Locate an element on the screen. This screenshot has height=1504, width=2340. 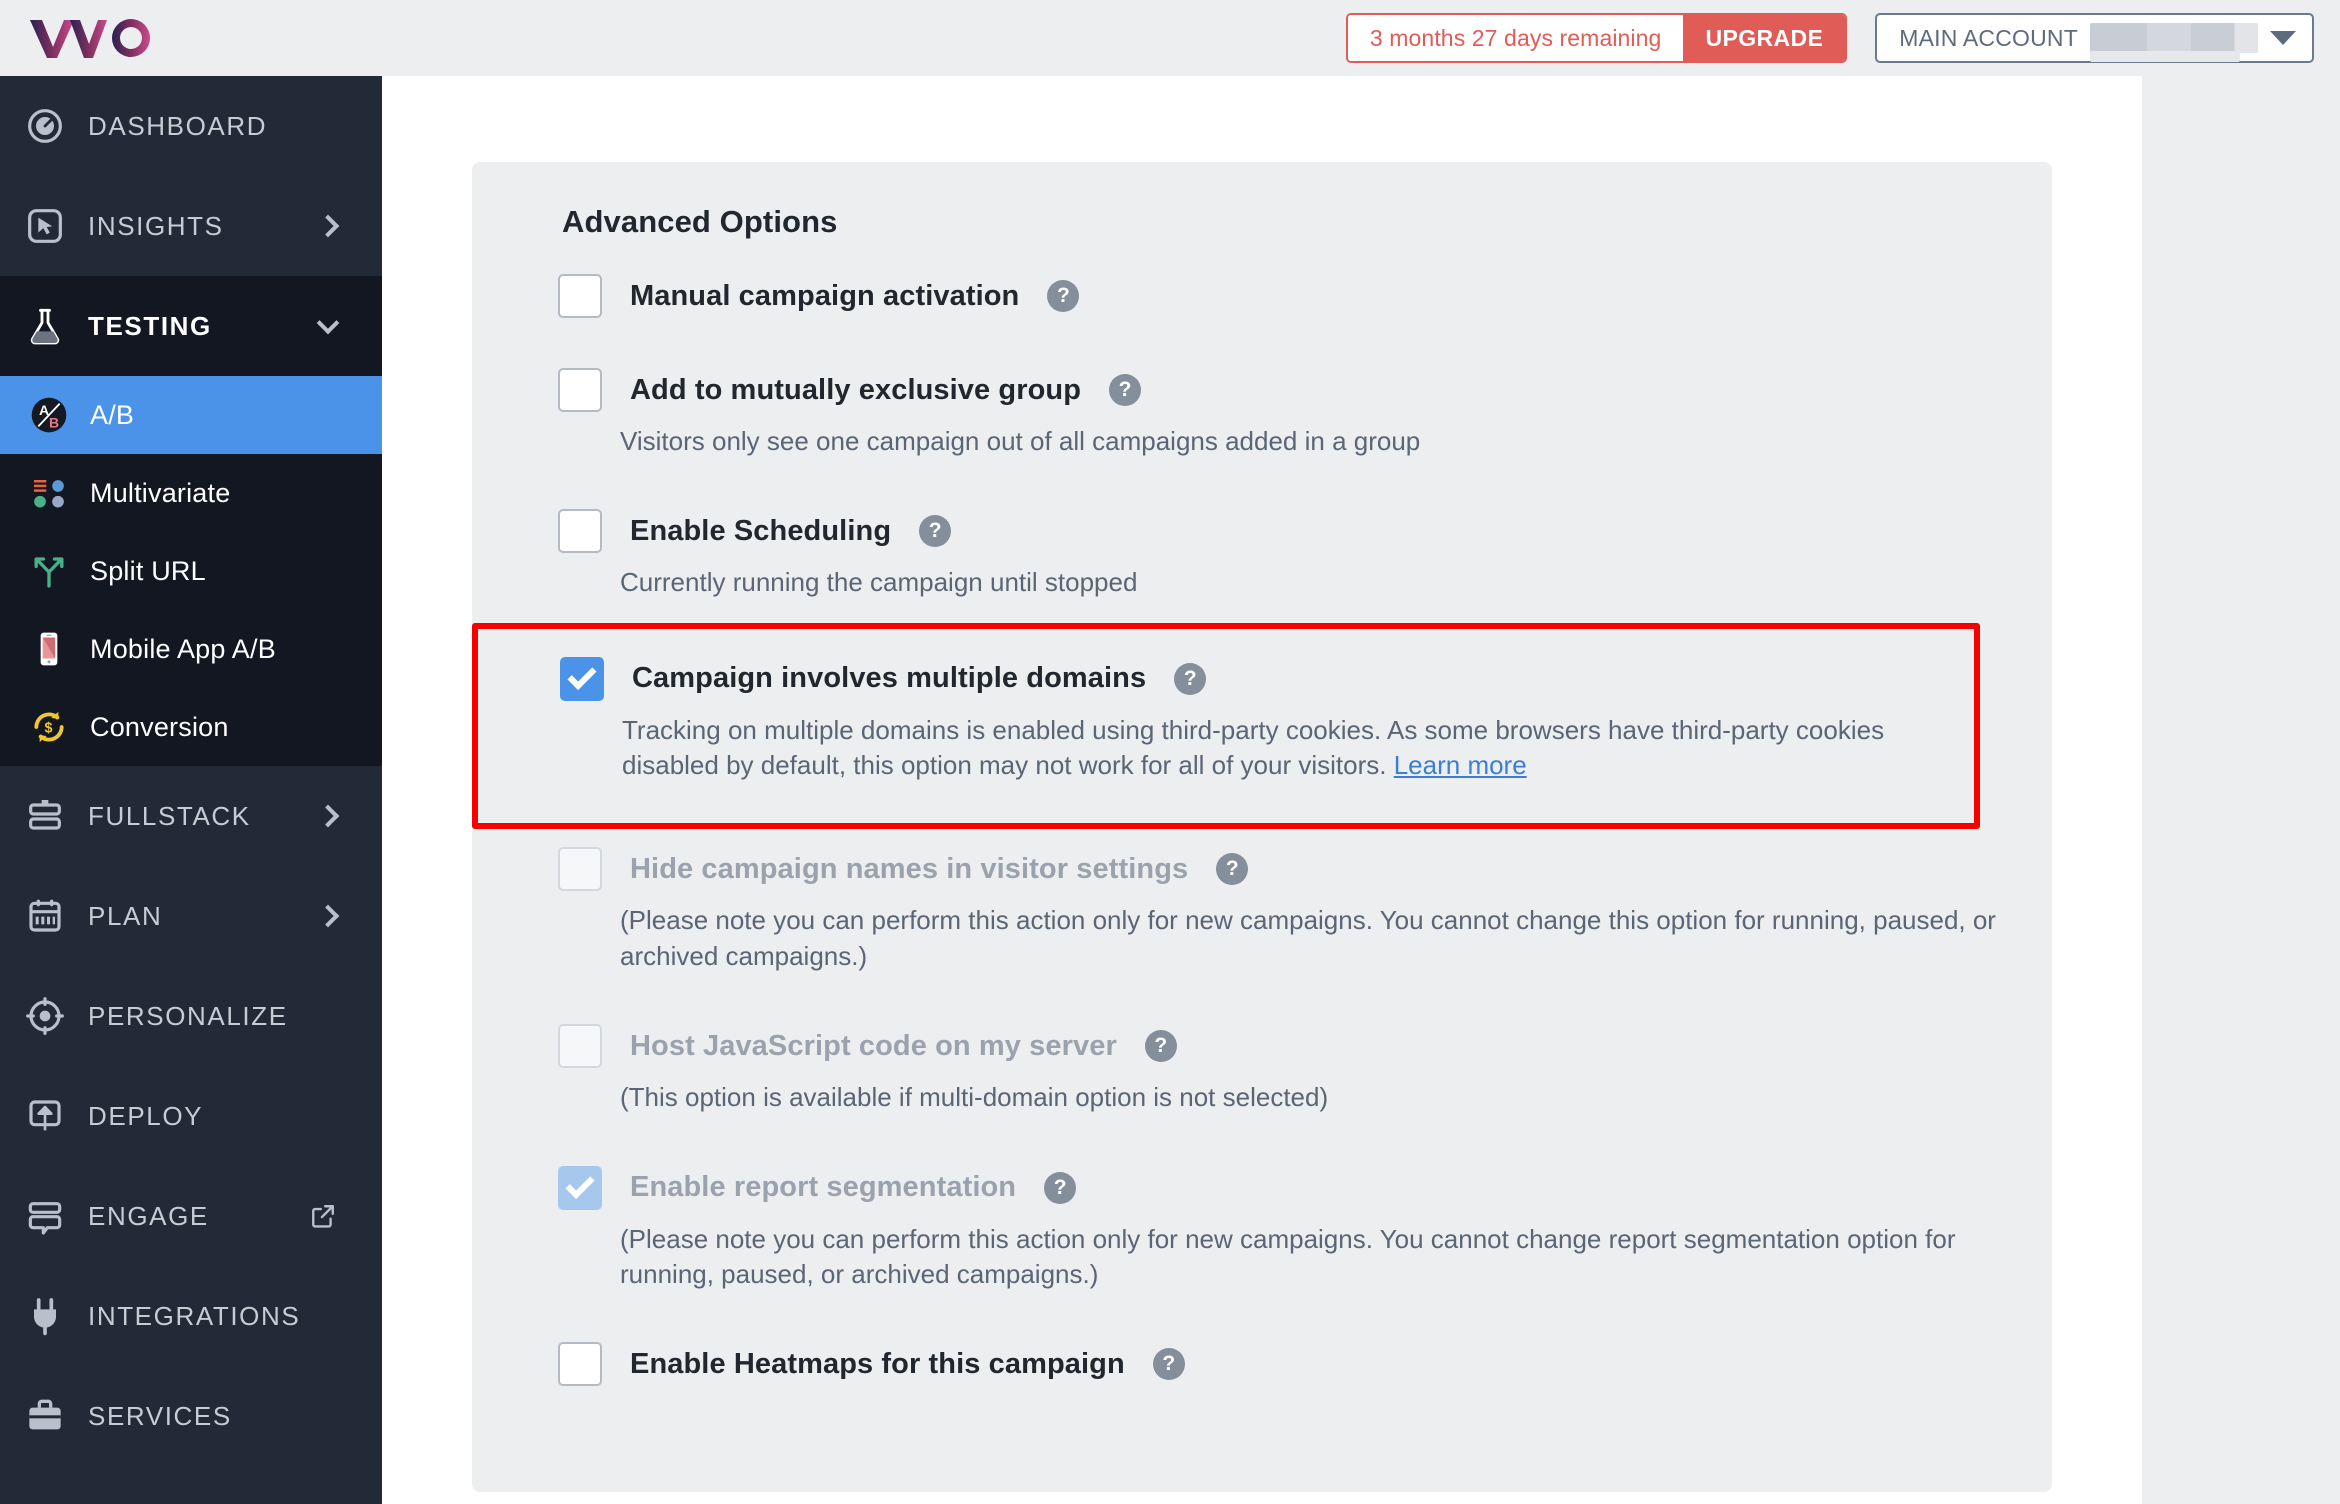
sidebar-item-multivariate: Multivariate is located at coordinates (191, 493).